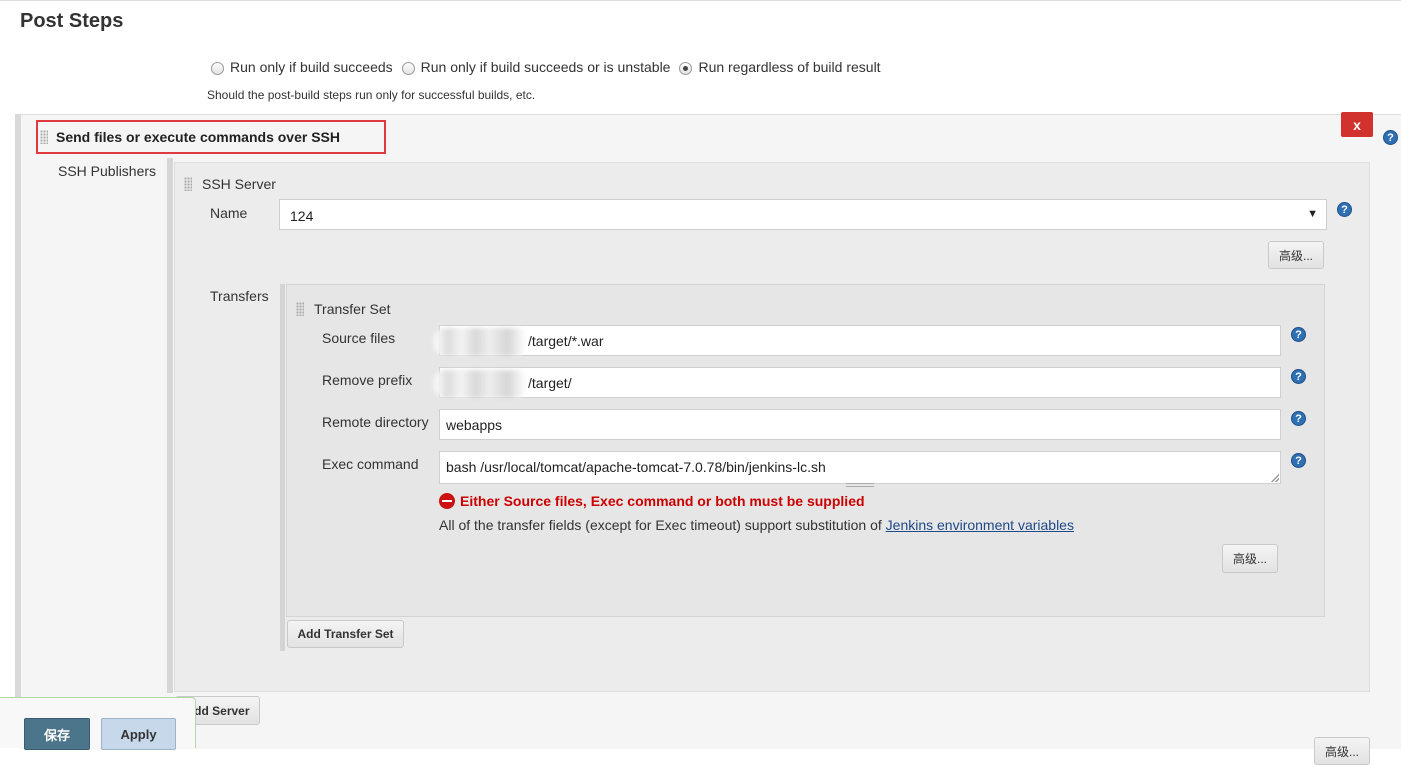 Image resolution: width=1401 pixels, height=765 pixels. I want to click on name-label: Name, so click(229, 213).